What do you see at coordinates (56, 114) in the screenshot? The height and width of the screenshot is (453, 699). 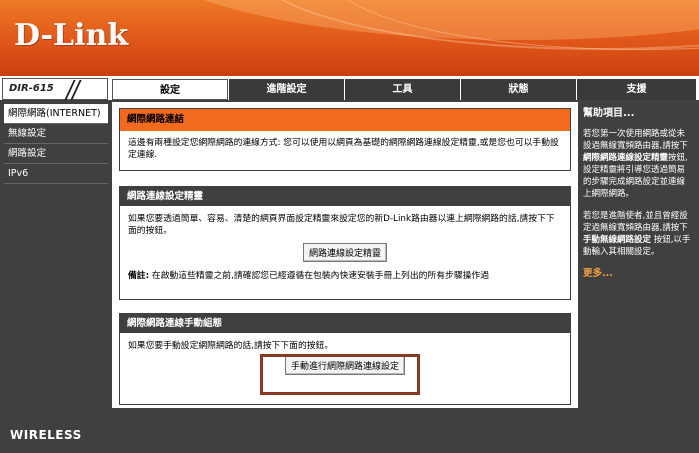 I see `sidebar-item-internet: 網際網路(INTERNET)` at bounding box center [56, 114].